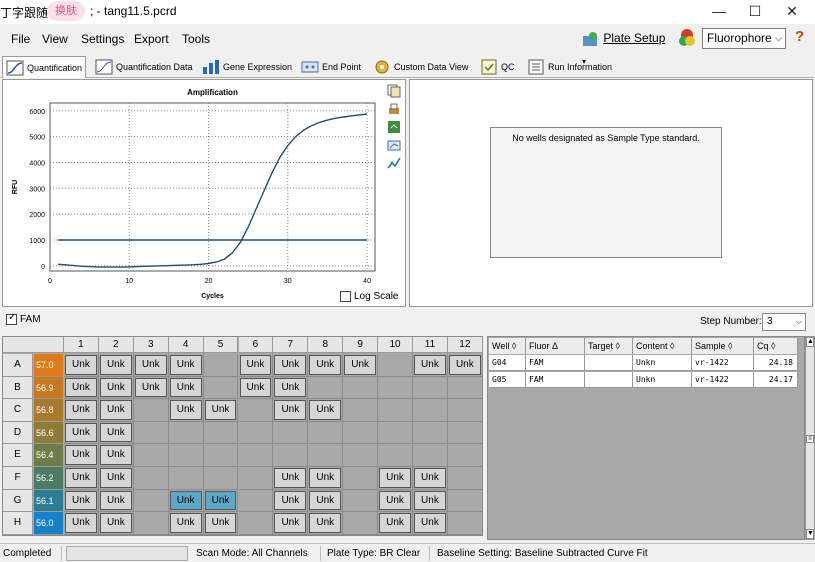 The image size is (815, 562). Describe the element at coordinates (744, 38) in the screenshot. I see `fluorophore-dropdown: Fluorophore ⌵` at that location.